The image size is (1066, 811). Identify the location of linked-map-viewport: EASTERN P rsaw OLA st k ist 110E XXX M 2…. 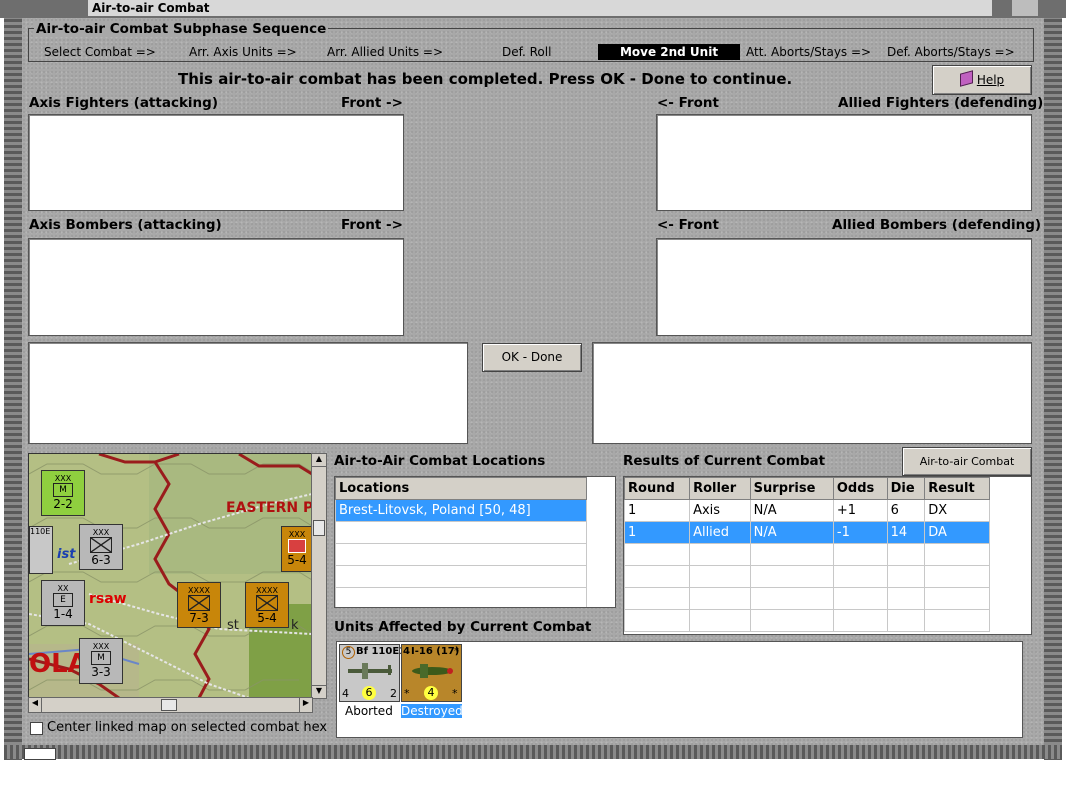
(170, 576).